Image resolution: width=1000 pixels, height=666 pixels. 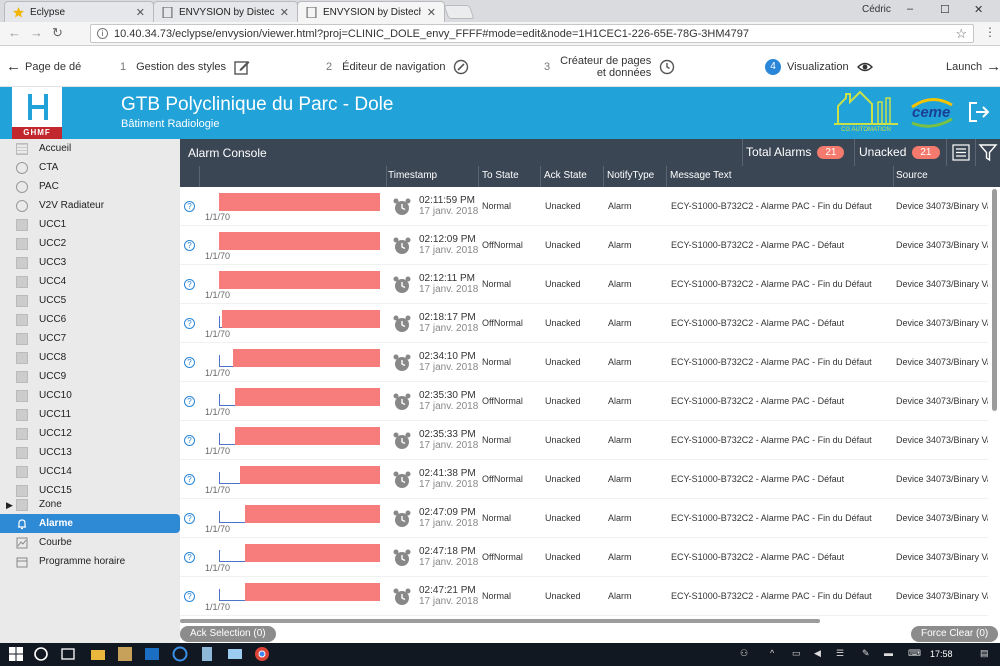 I want to click on sidebar-item-v2v-radiateur: V2V Radiateur, so click(x=90, y=205).